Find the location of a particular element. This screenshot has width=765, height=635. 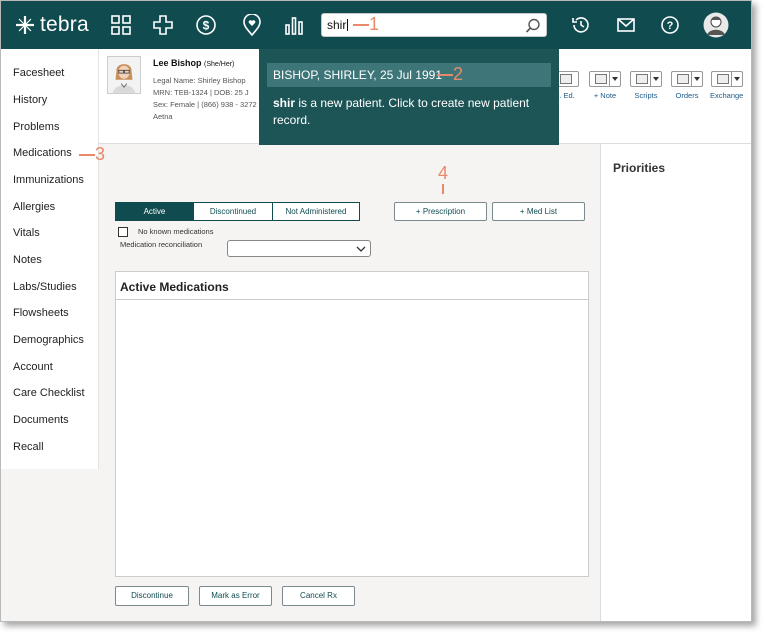

priorities-panel: Priorities is located at coordinates (675, 382).